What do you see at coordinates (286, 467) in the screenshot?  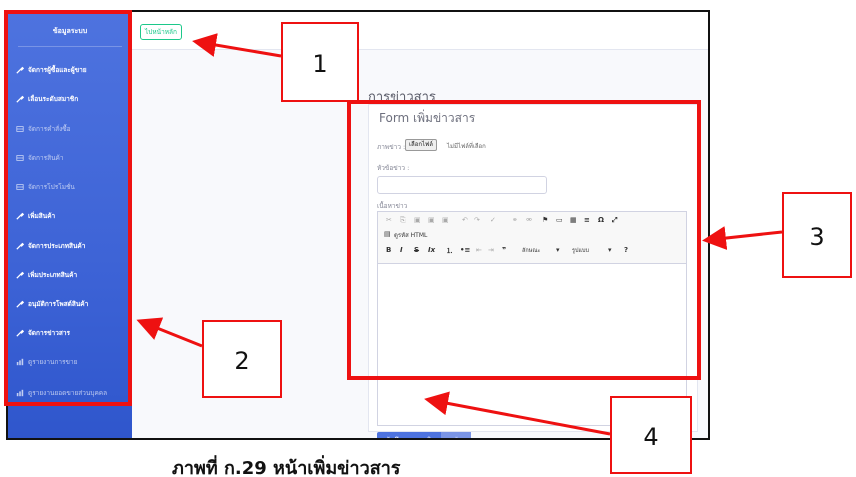 I see `figure-caption: ภาพที่ ก.29 หน้าเพิ่มข่าวสาร` at bounding box center [286, 467].